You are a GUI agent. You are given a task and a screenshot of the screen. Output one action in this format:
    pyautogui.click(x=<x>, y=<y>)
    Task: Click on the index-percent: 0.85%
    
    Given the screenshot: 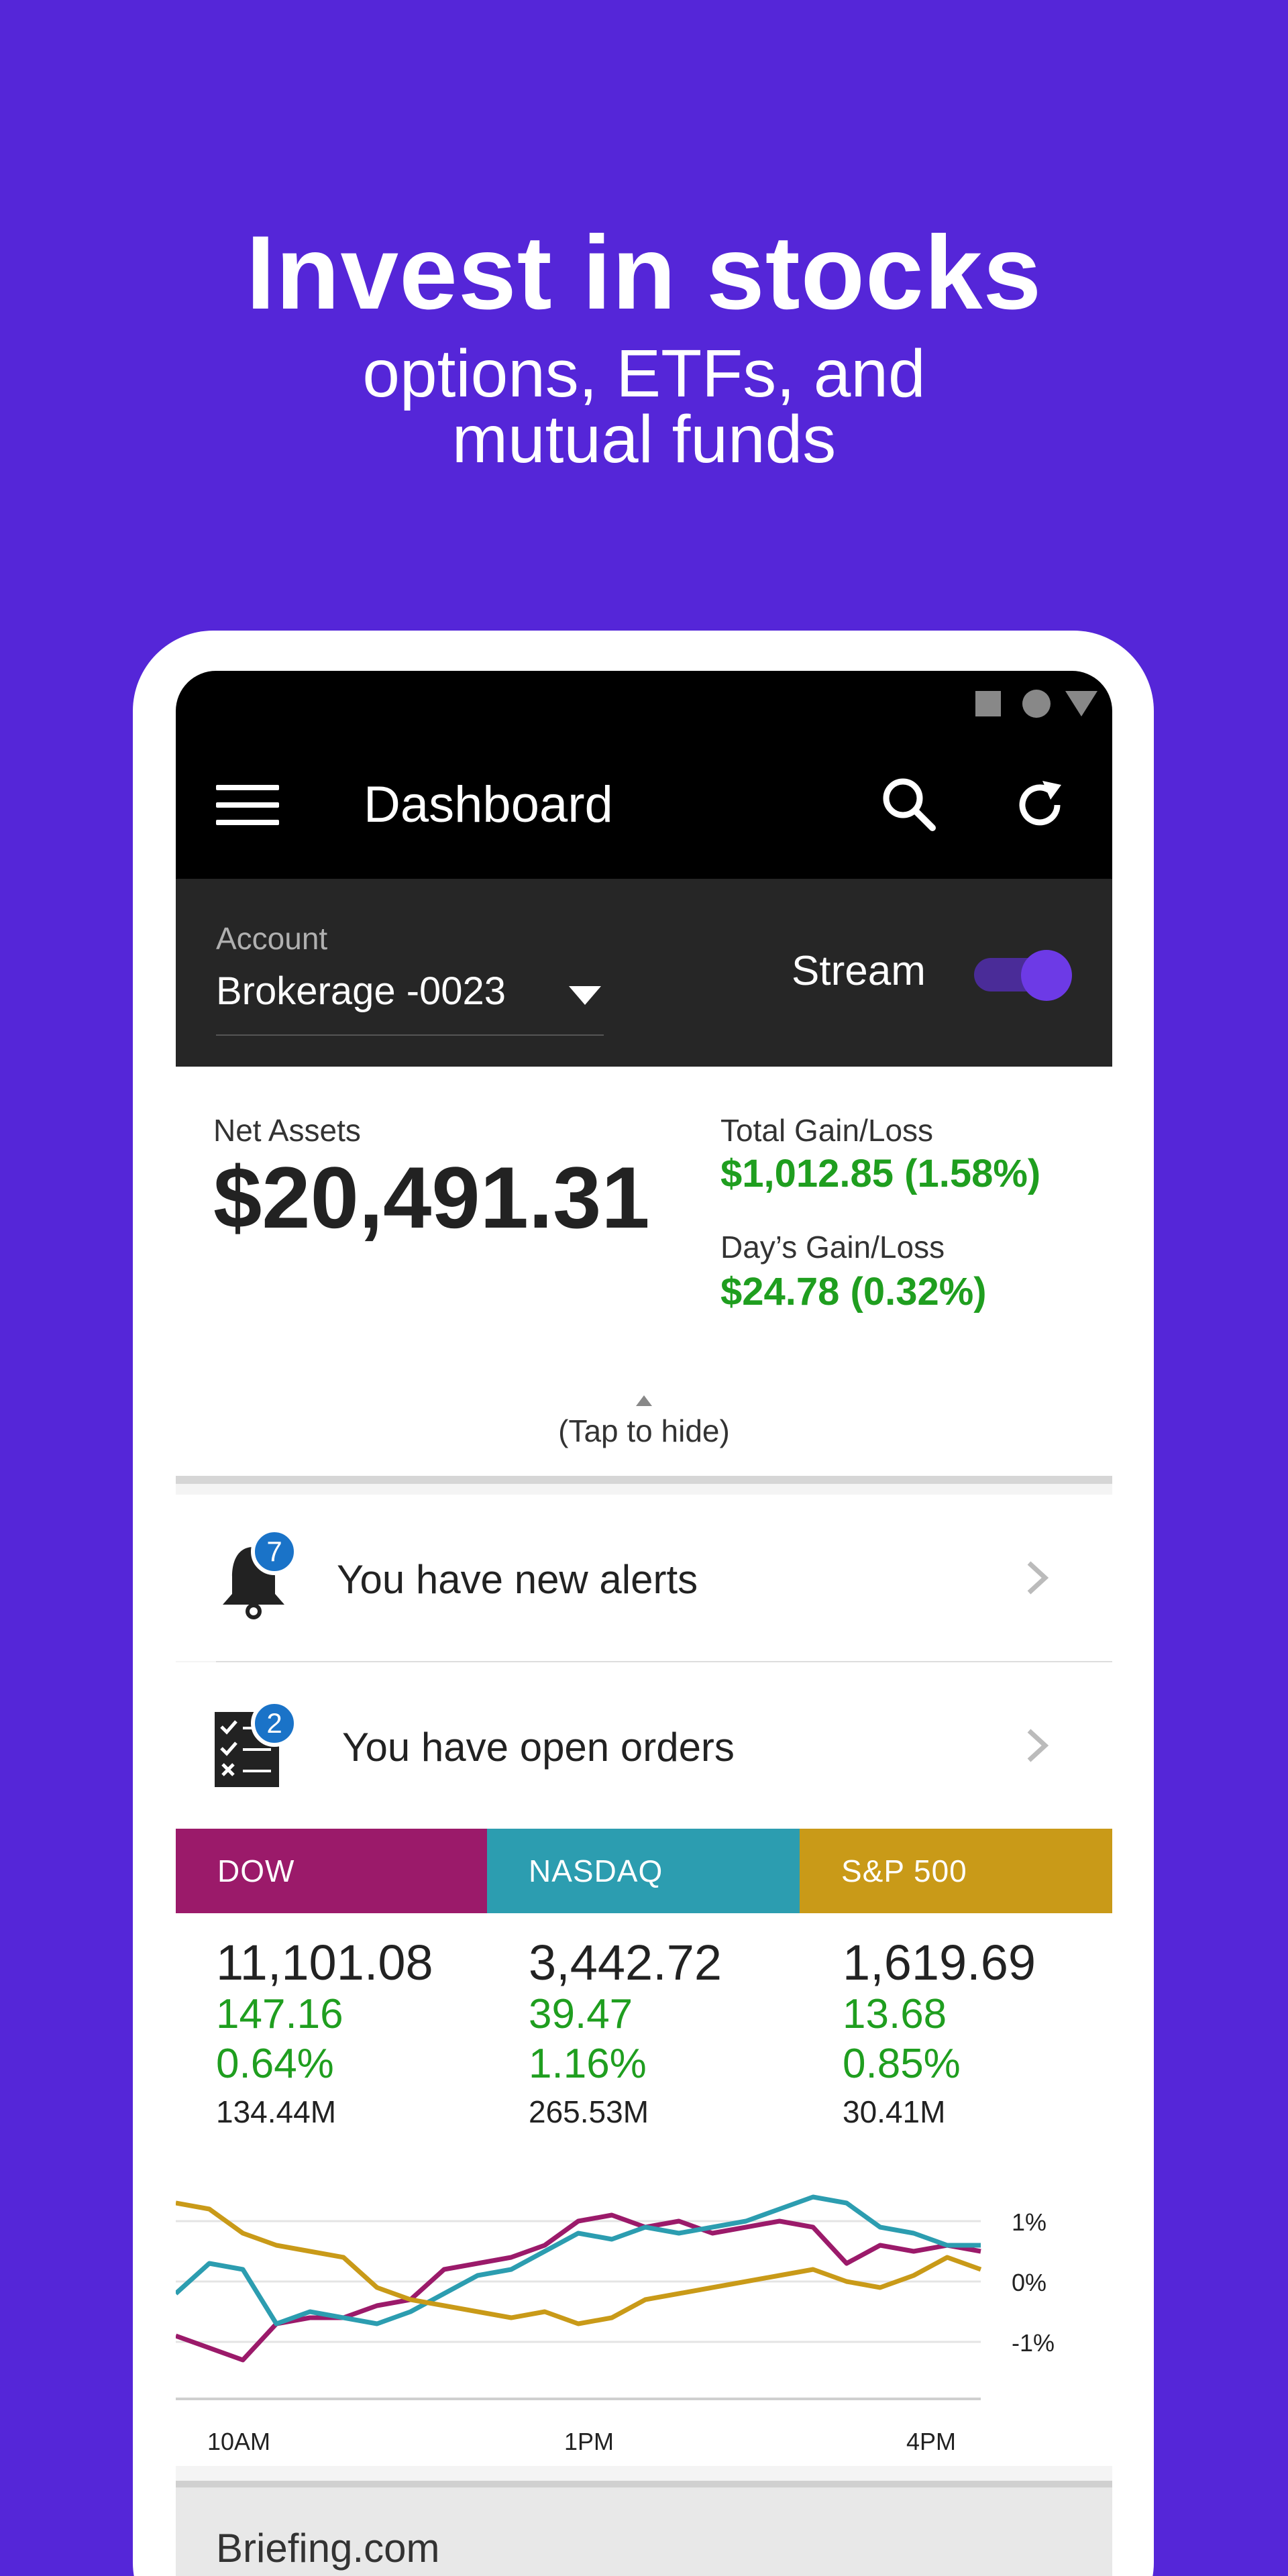 What is the action you would take?
    pyautogui.click(x=902, y=2064)
    